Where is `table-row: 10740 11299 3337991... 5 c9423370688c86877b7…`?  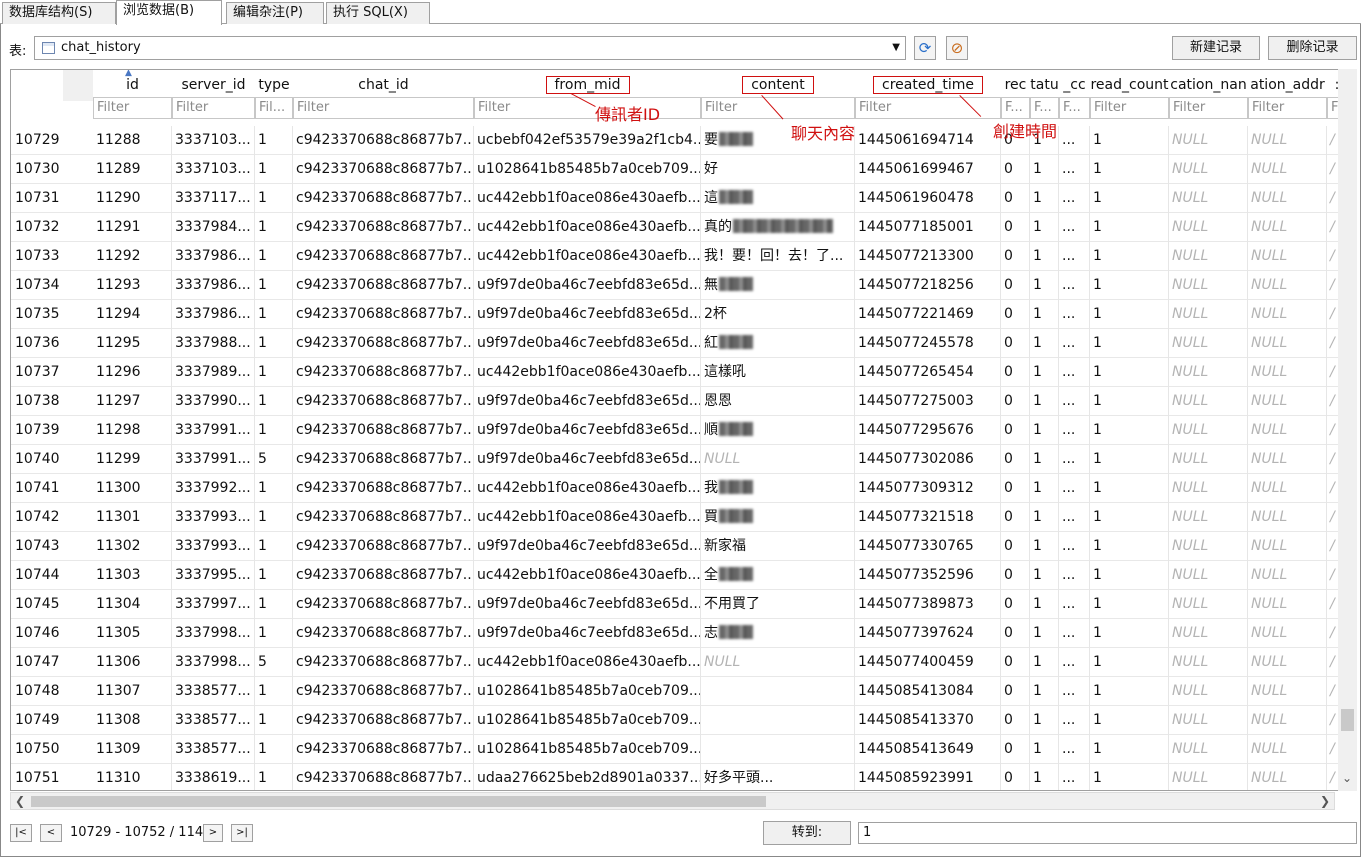
table-row: 10740 11299 3337991... 5 c9423370688c86877b7… is located at coordinates (683, 459).